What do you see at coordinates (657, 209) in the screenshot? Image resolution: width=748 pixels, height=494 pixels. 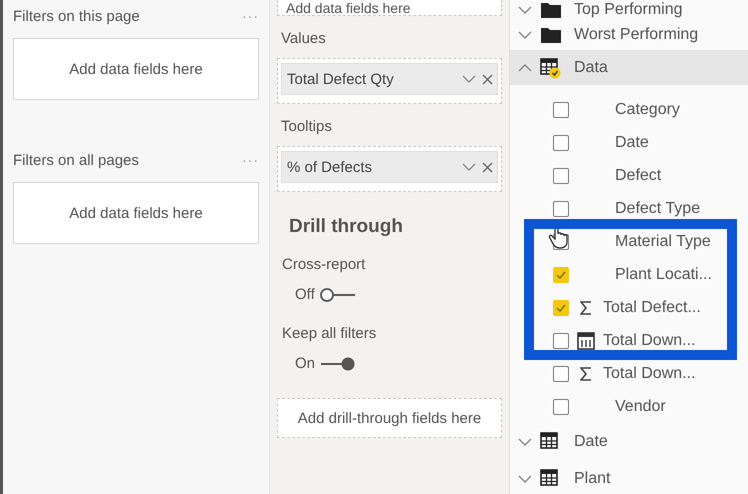 I see `field-name: Defect Type` at bounding box center [657, 209].